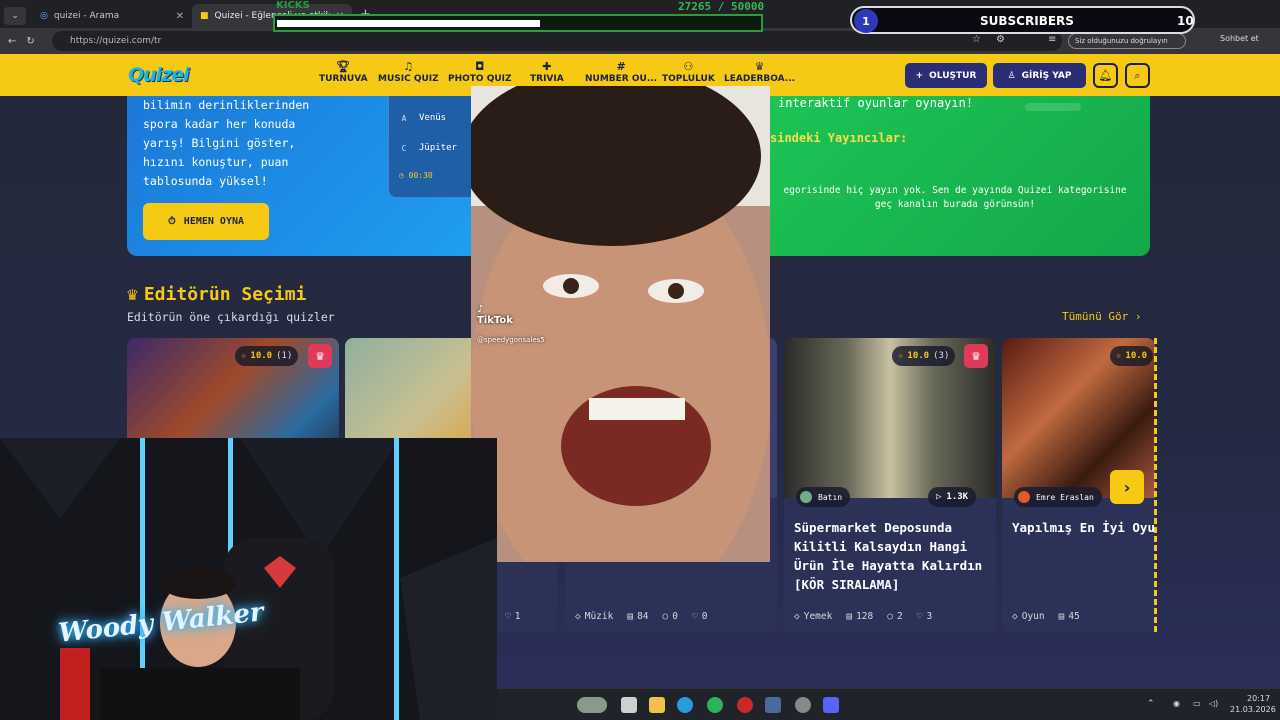 The image size is (1280, 720). I want to click on subs-label: SUBSCRIBERS, so click(1027, 21).